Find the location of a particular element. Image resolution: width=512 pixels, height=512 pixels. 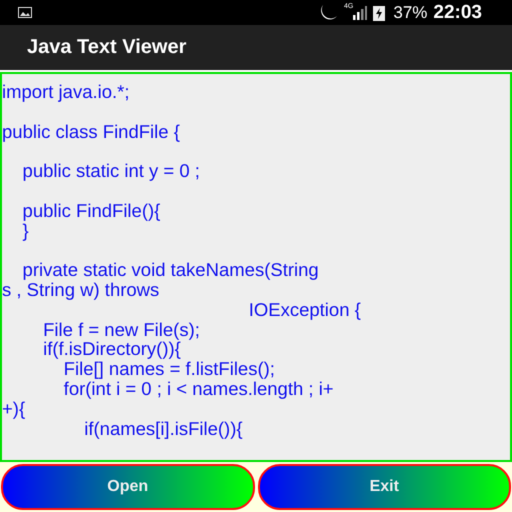

code-line: for(int i = 0 ; i < names.length ; i+ is located at coordinates (198, 388).